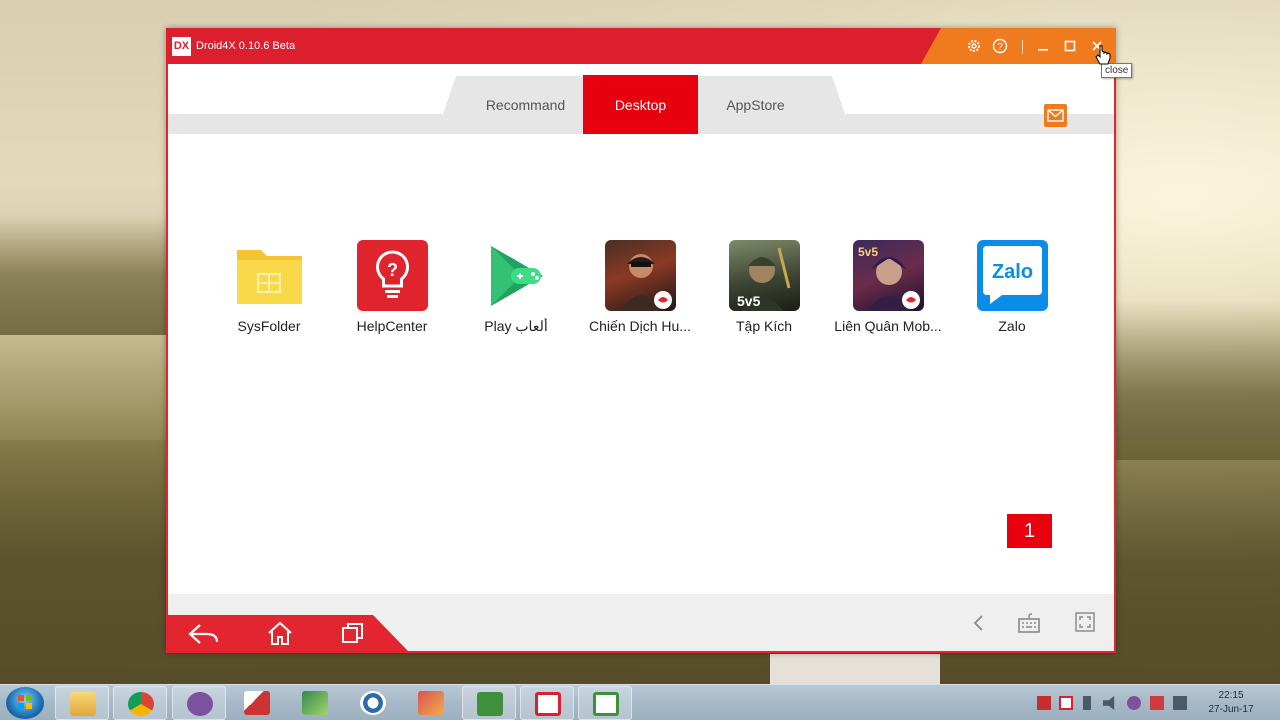  I want to click on close-tooltip: close, so click(1117, 70).